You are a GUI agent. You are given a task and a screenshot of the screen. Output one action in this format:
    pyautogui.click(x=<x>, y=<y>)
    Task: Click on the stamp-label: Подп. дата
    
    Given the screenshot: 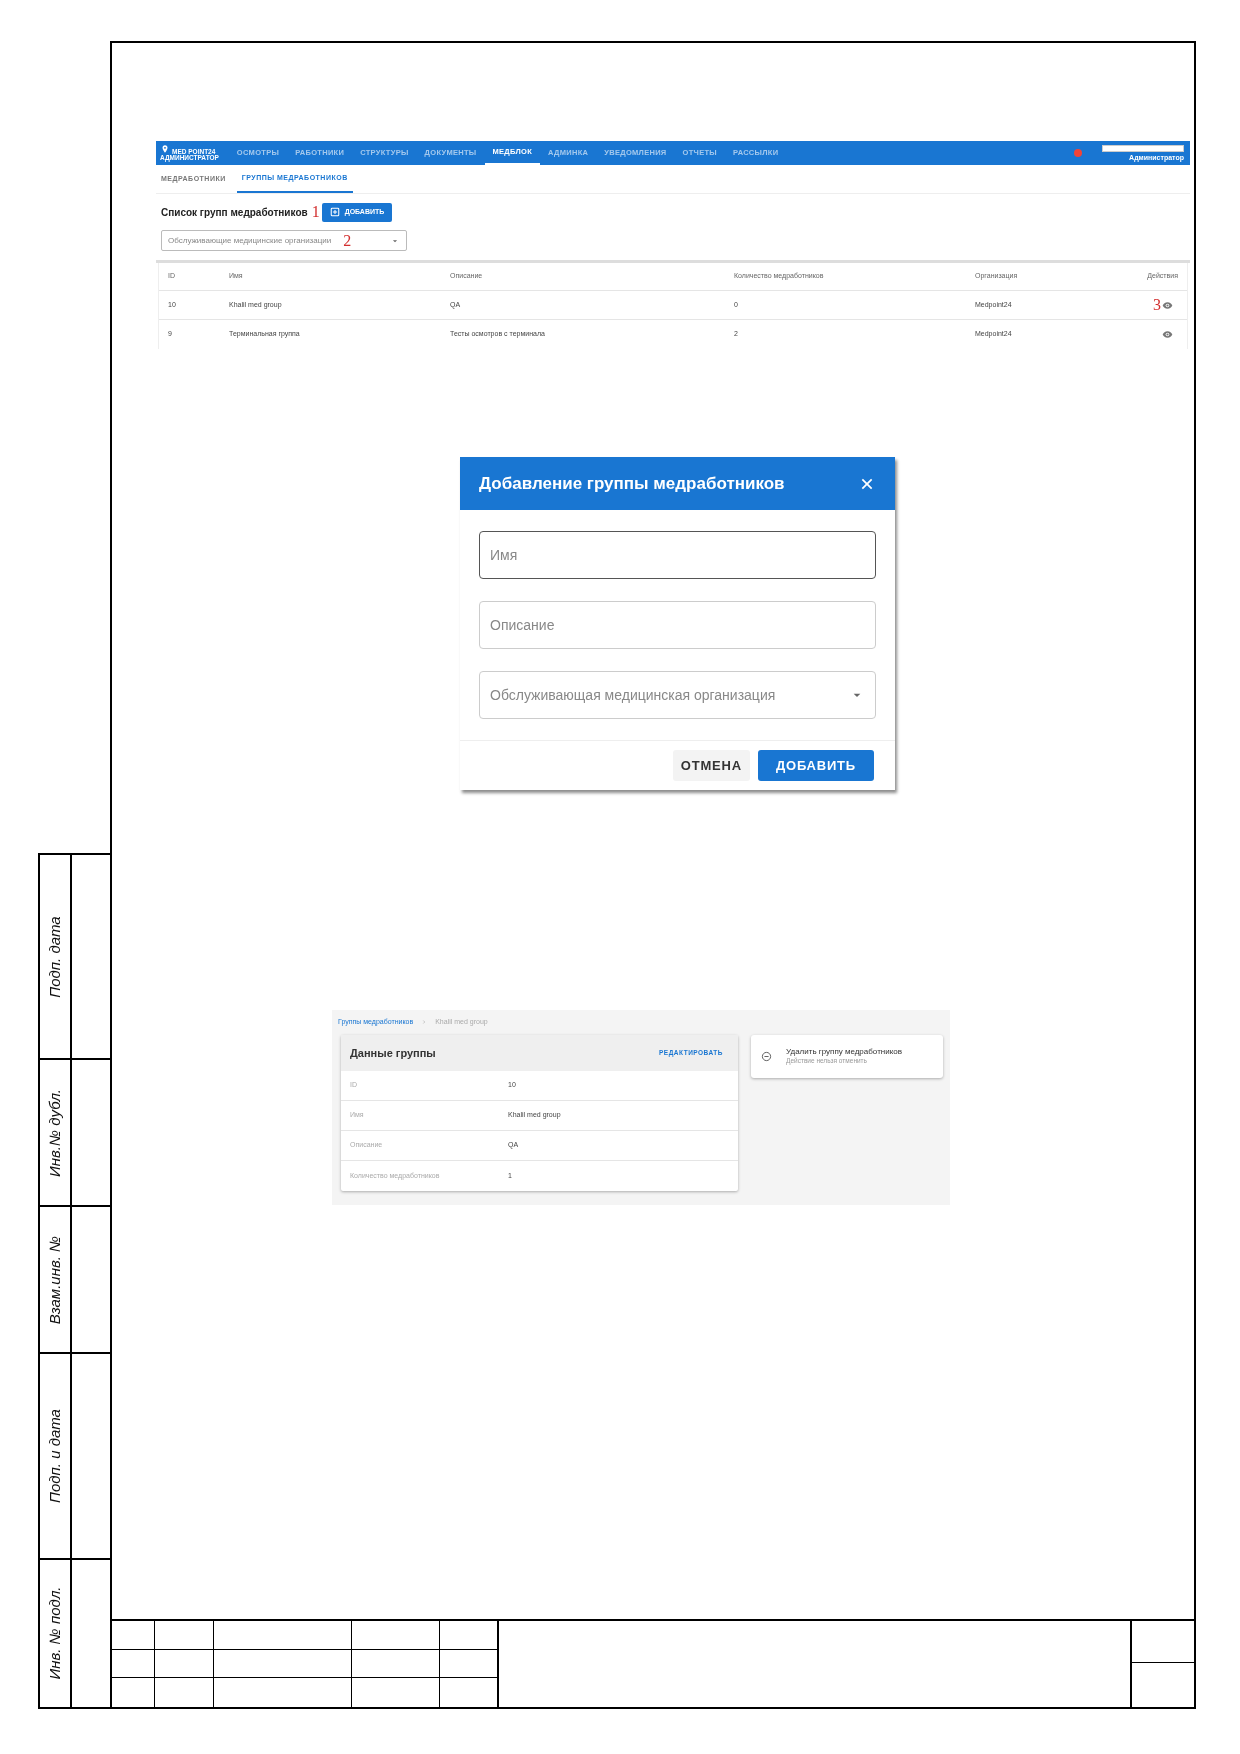 What is the action you would take?
    pyautogui.click(x=54, y=956)
    